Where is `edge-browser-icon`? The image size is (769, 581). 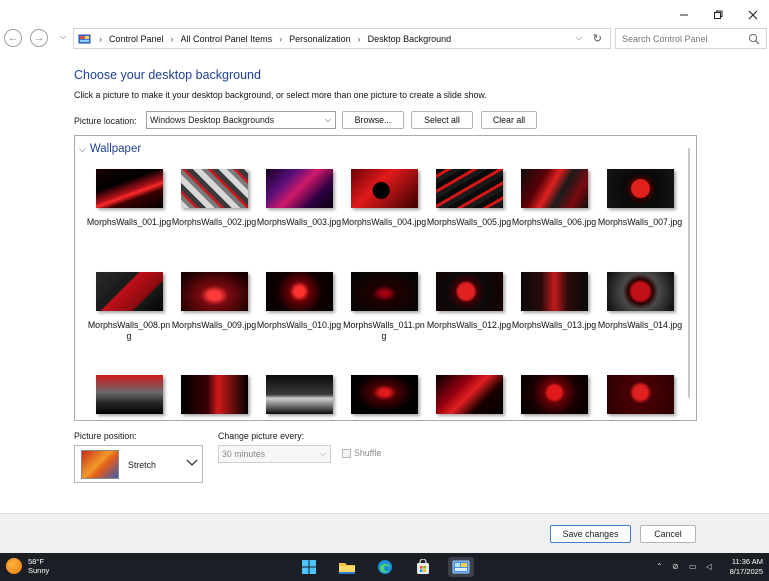 edge-browser-icon is located at coordinates (385, 567).